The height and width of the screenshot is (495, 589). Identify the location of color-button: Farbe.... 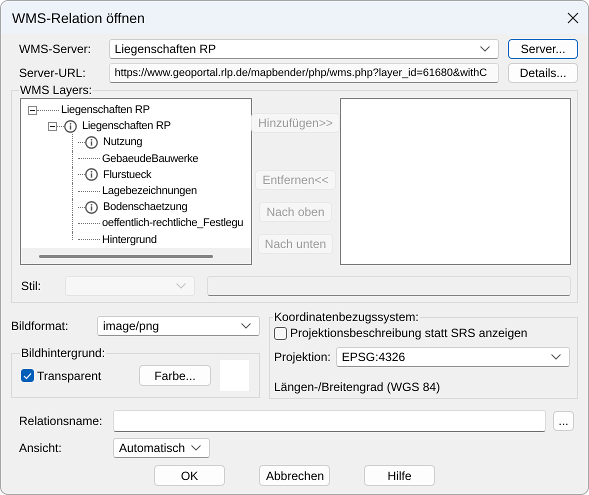
(175, 375).